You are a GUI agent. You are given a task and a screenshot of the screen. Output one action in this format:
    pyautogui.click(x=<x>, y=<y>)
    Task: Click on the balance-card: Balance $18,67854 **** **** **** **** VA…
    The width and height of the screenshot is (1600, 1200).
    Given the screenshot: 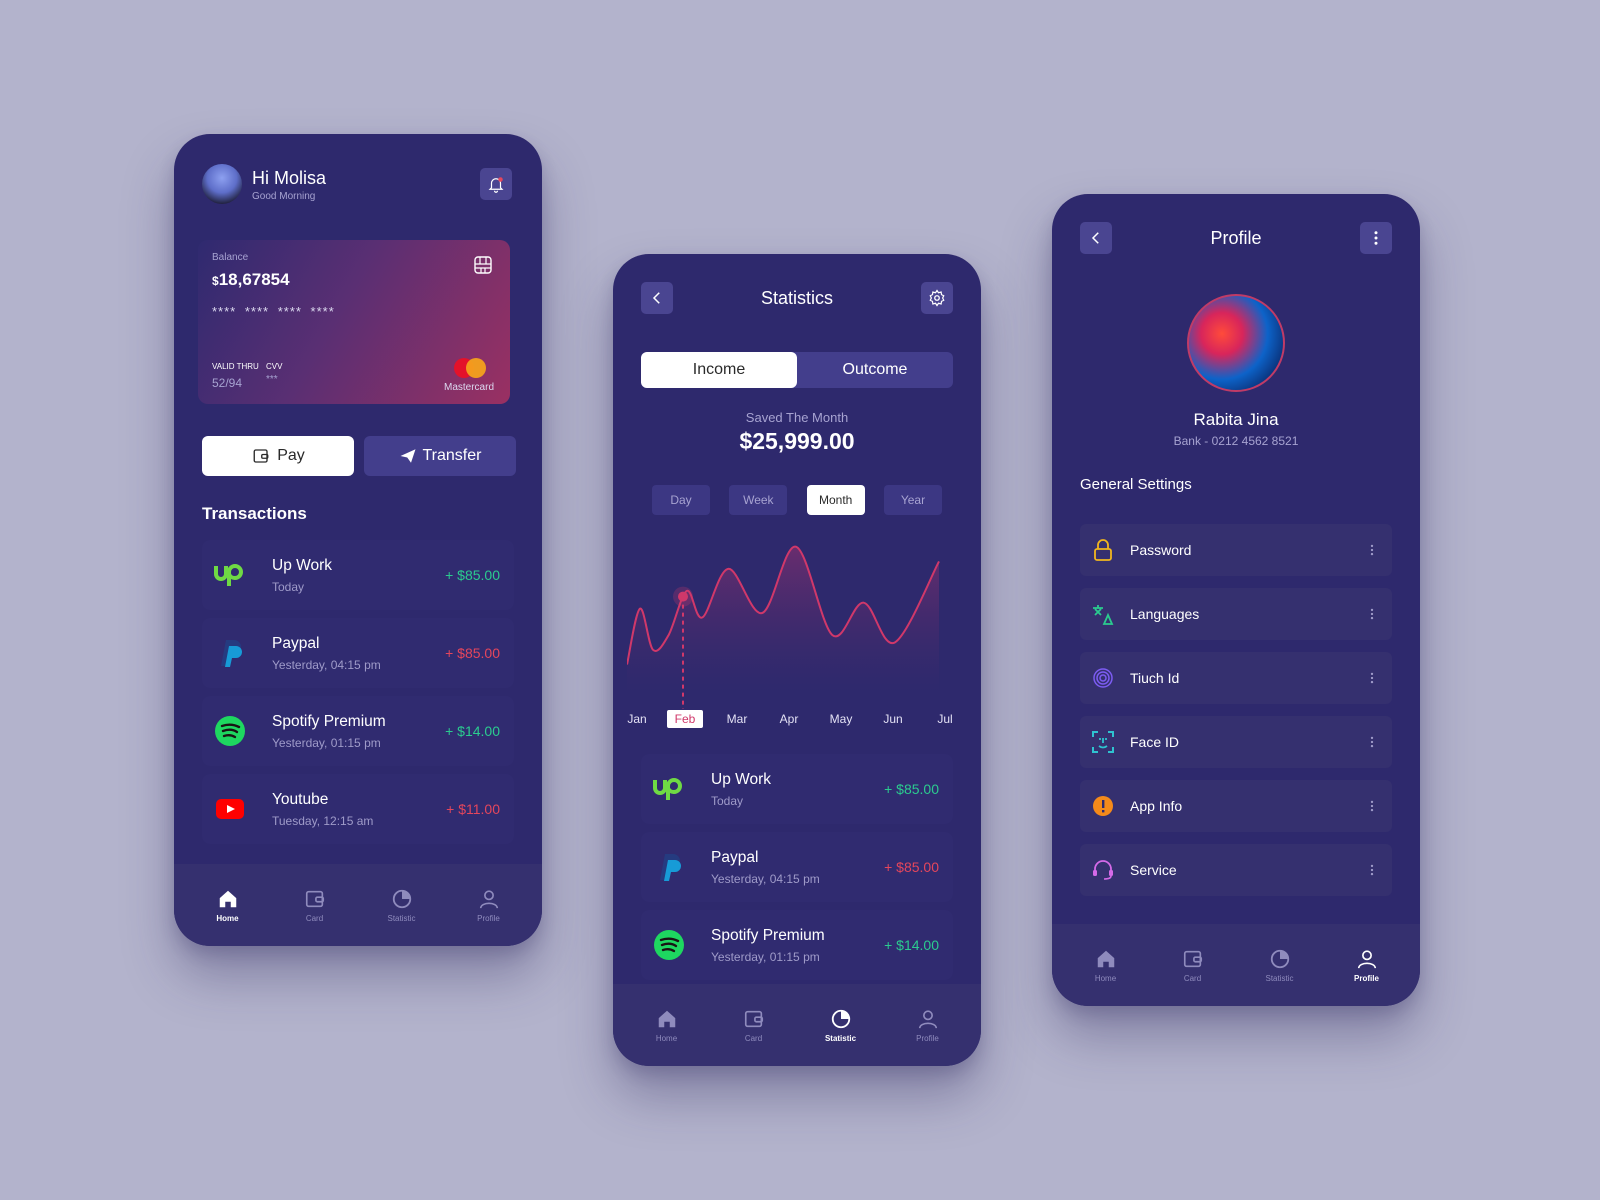 What is the action you would take?
    pyautogui.click(x=354, y=322)
    